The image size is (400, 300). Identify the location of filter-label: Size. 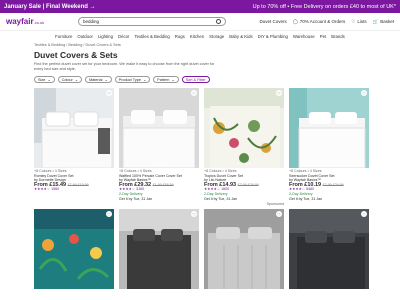
(42, 79).